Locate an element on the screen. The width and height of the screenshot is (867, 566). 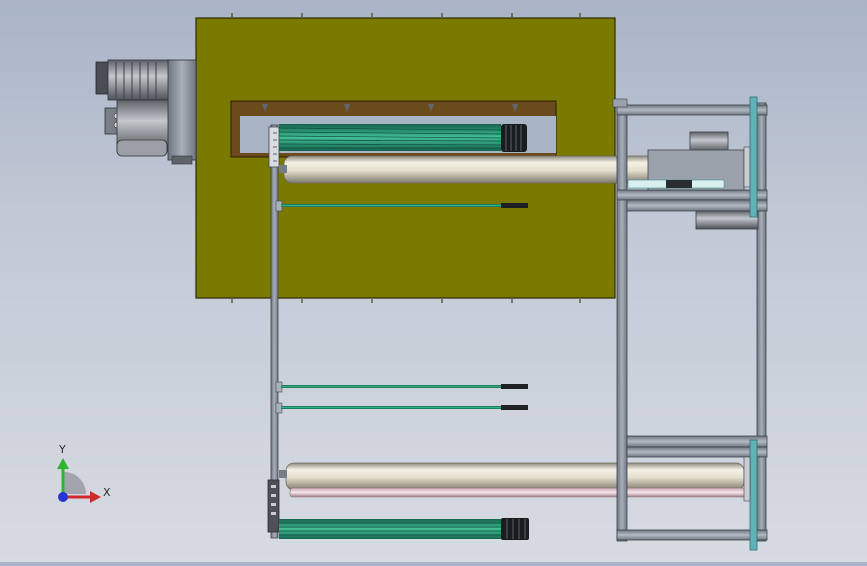
upper-green-bundle is located at coordinates (402, 138).